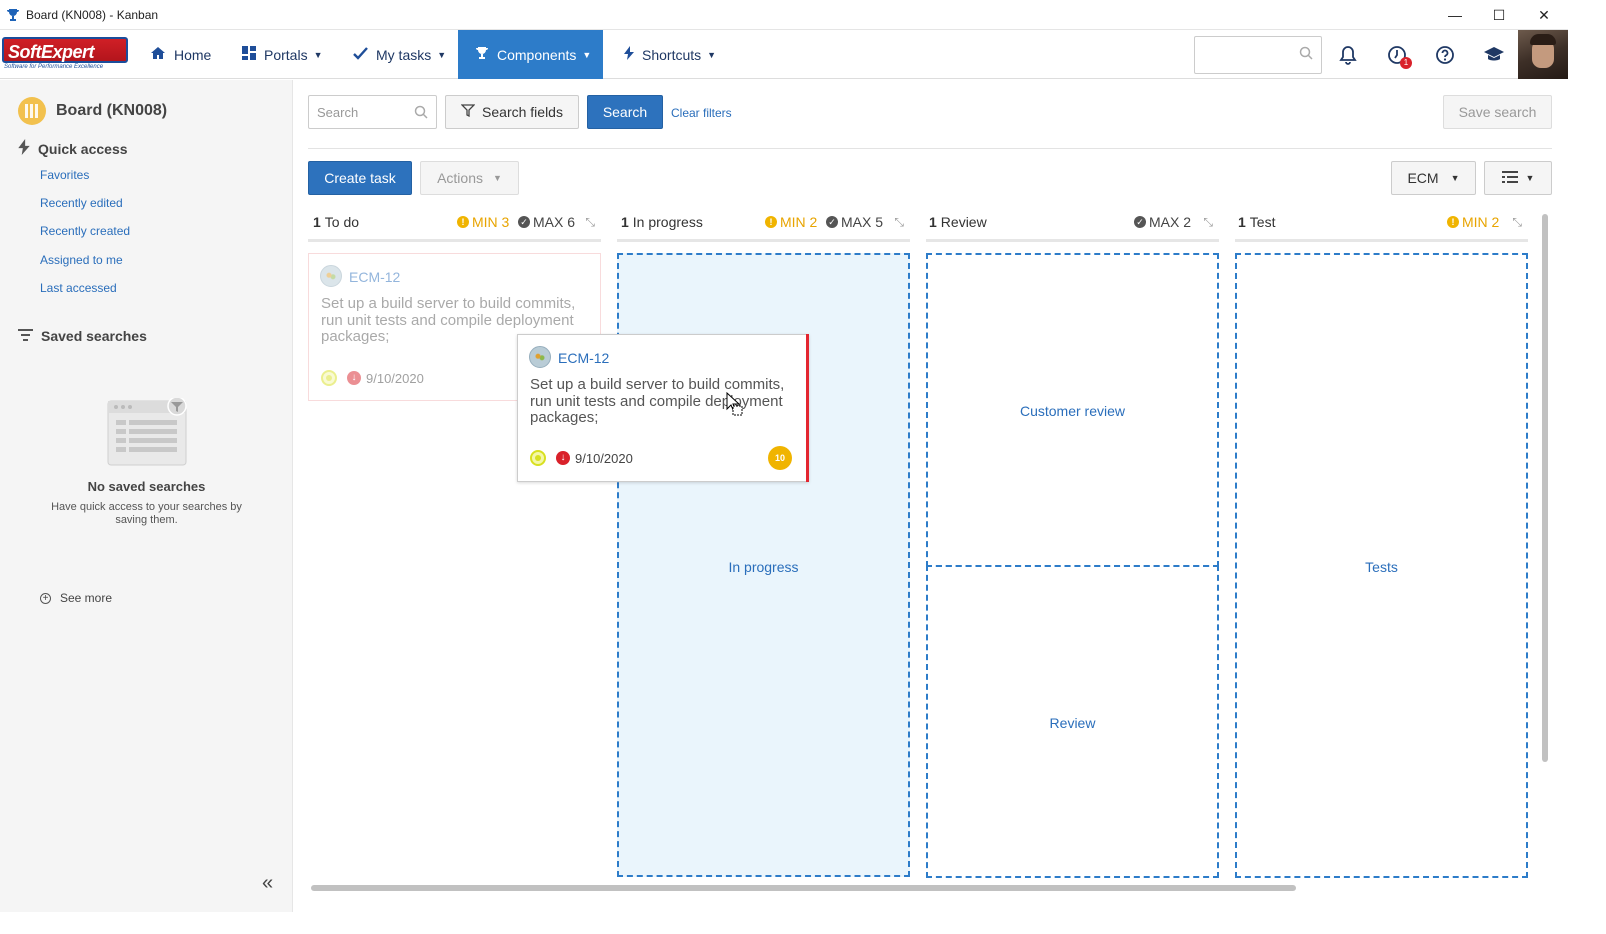 The width and height of the screenshot is (1606, 934). Describe the element at coordinates (158, 54) in the screenshot. I see `home-icon` at that location.